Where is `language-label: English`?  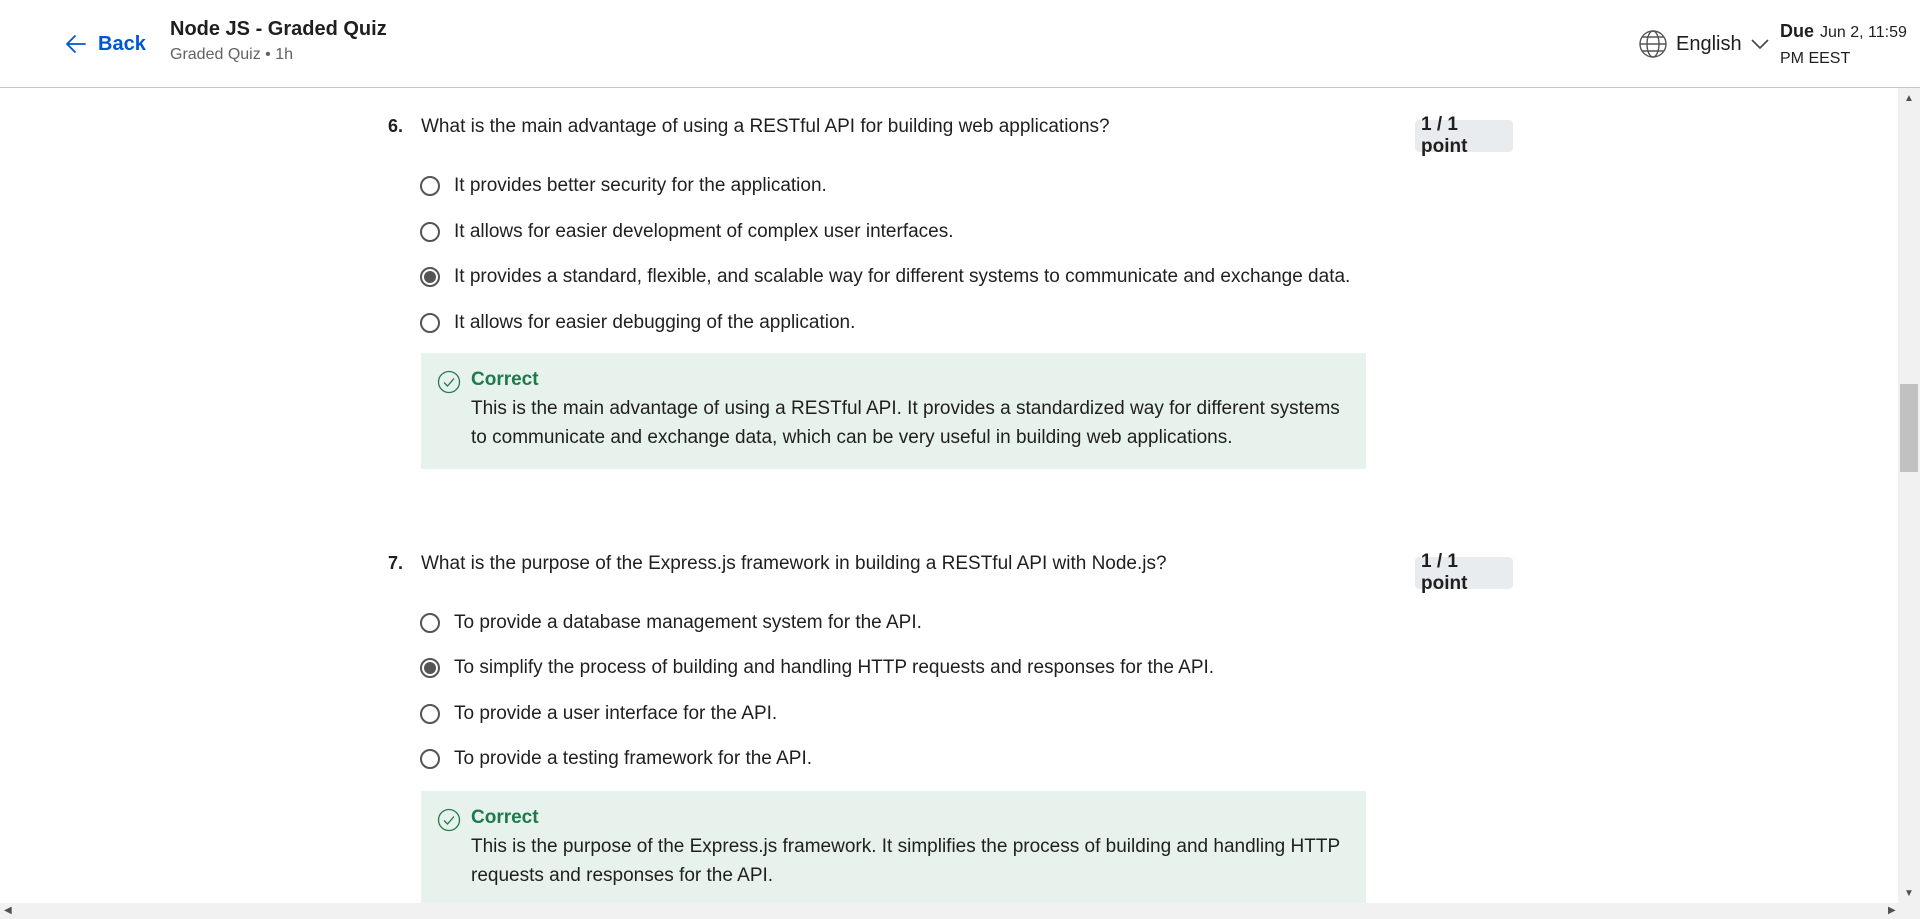 language-label: English is located at coordinates (1709, 43).